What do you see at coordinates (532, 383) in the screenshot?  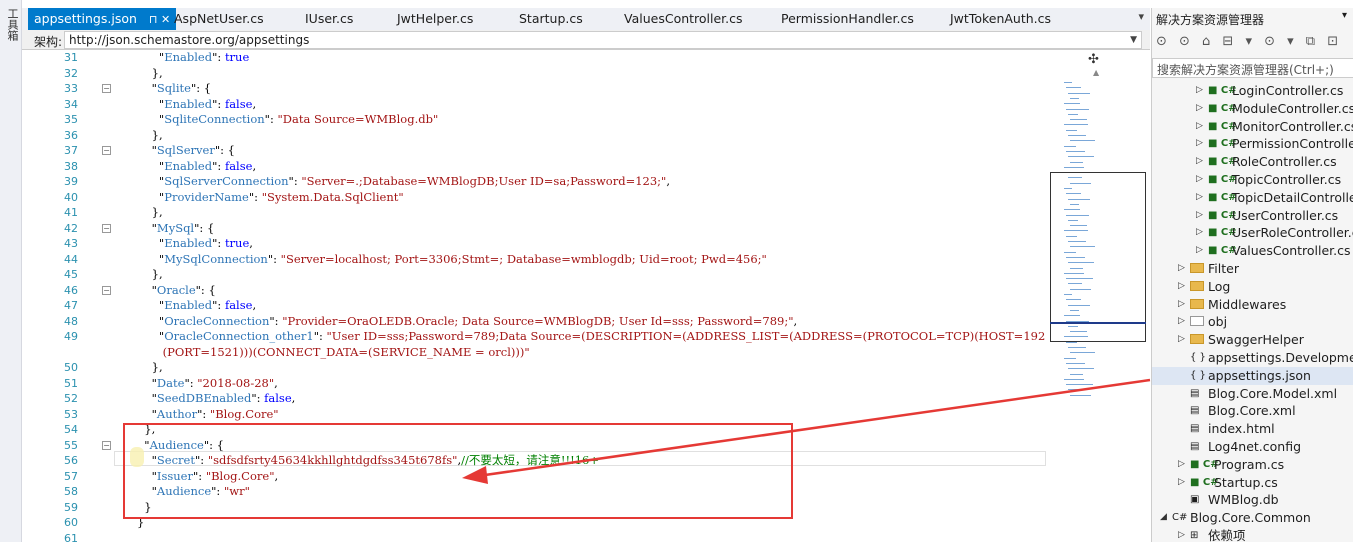 I see `code-line: 51 "Date": "2018-08-28",` at bounding box center [532, 383].